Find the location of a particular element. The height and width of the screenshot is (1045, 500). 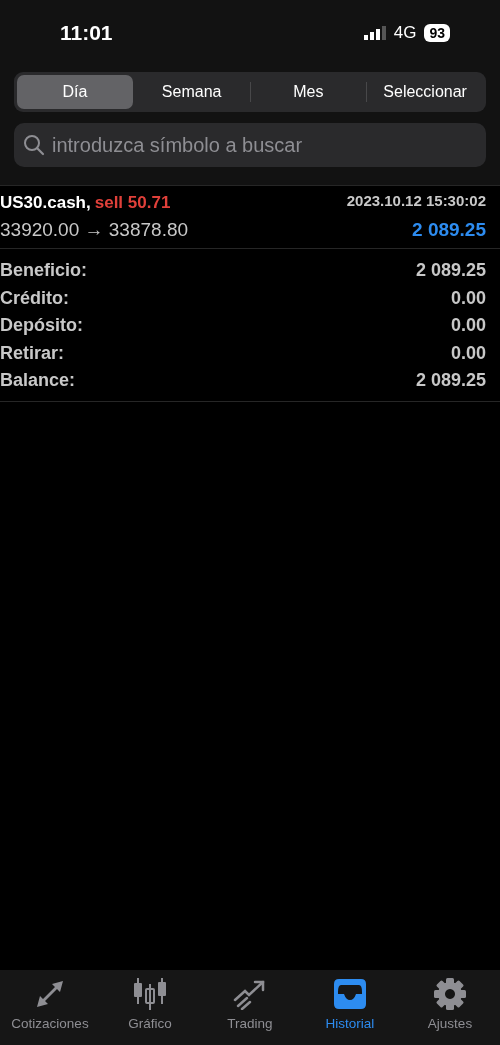

tab-bar-item: Cotizaciones is located at coordinates (50, 1011).